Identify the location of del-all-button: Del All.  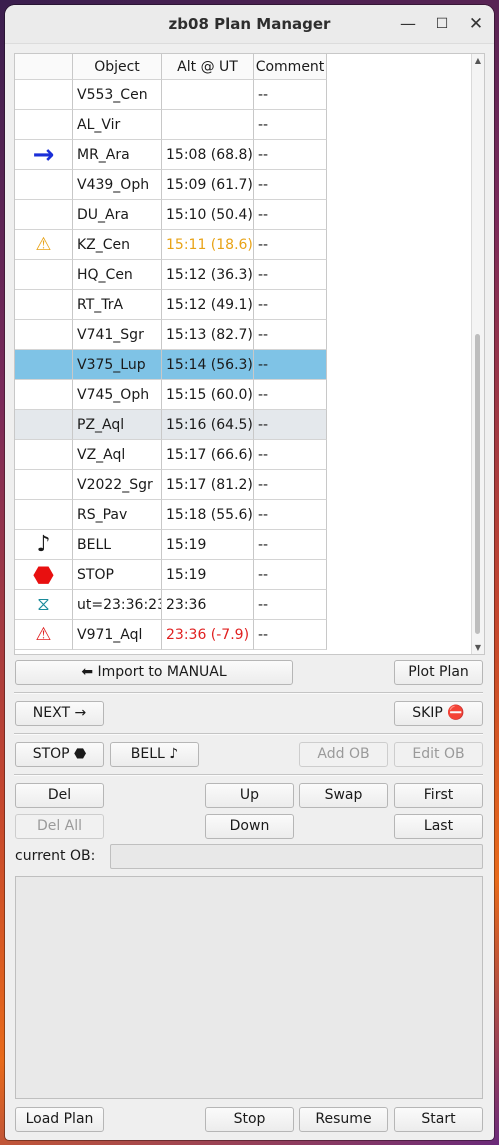
(59, 826).